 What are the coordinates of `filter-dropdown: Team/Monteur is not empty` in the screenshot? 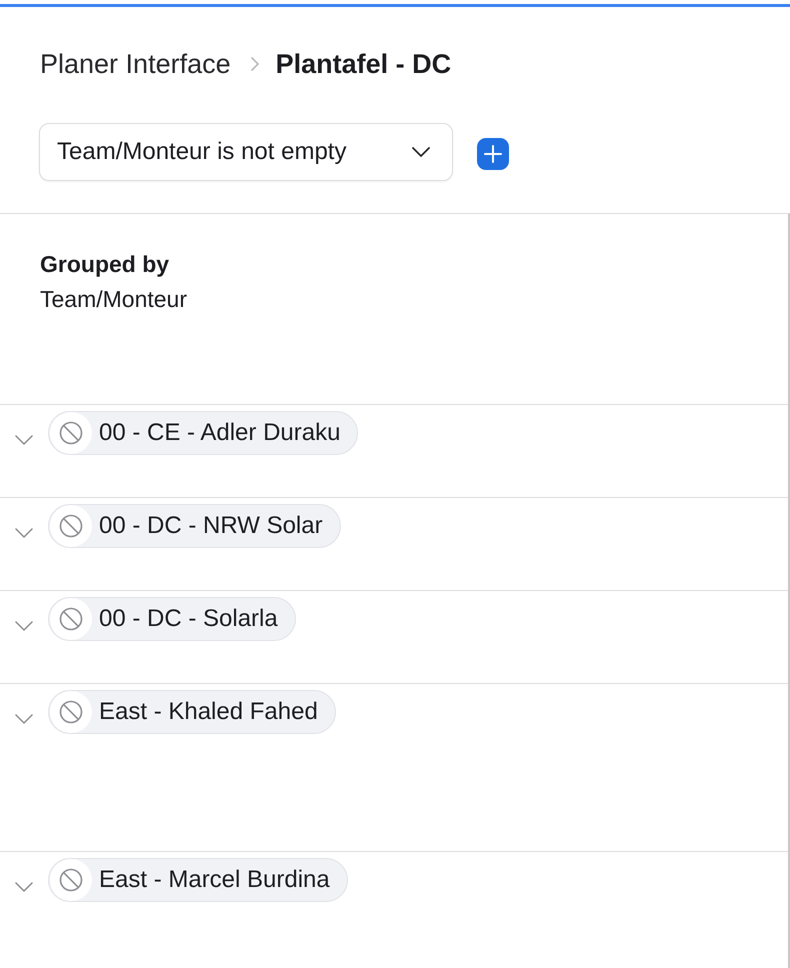 It's located at (246, 152).